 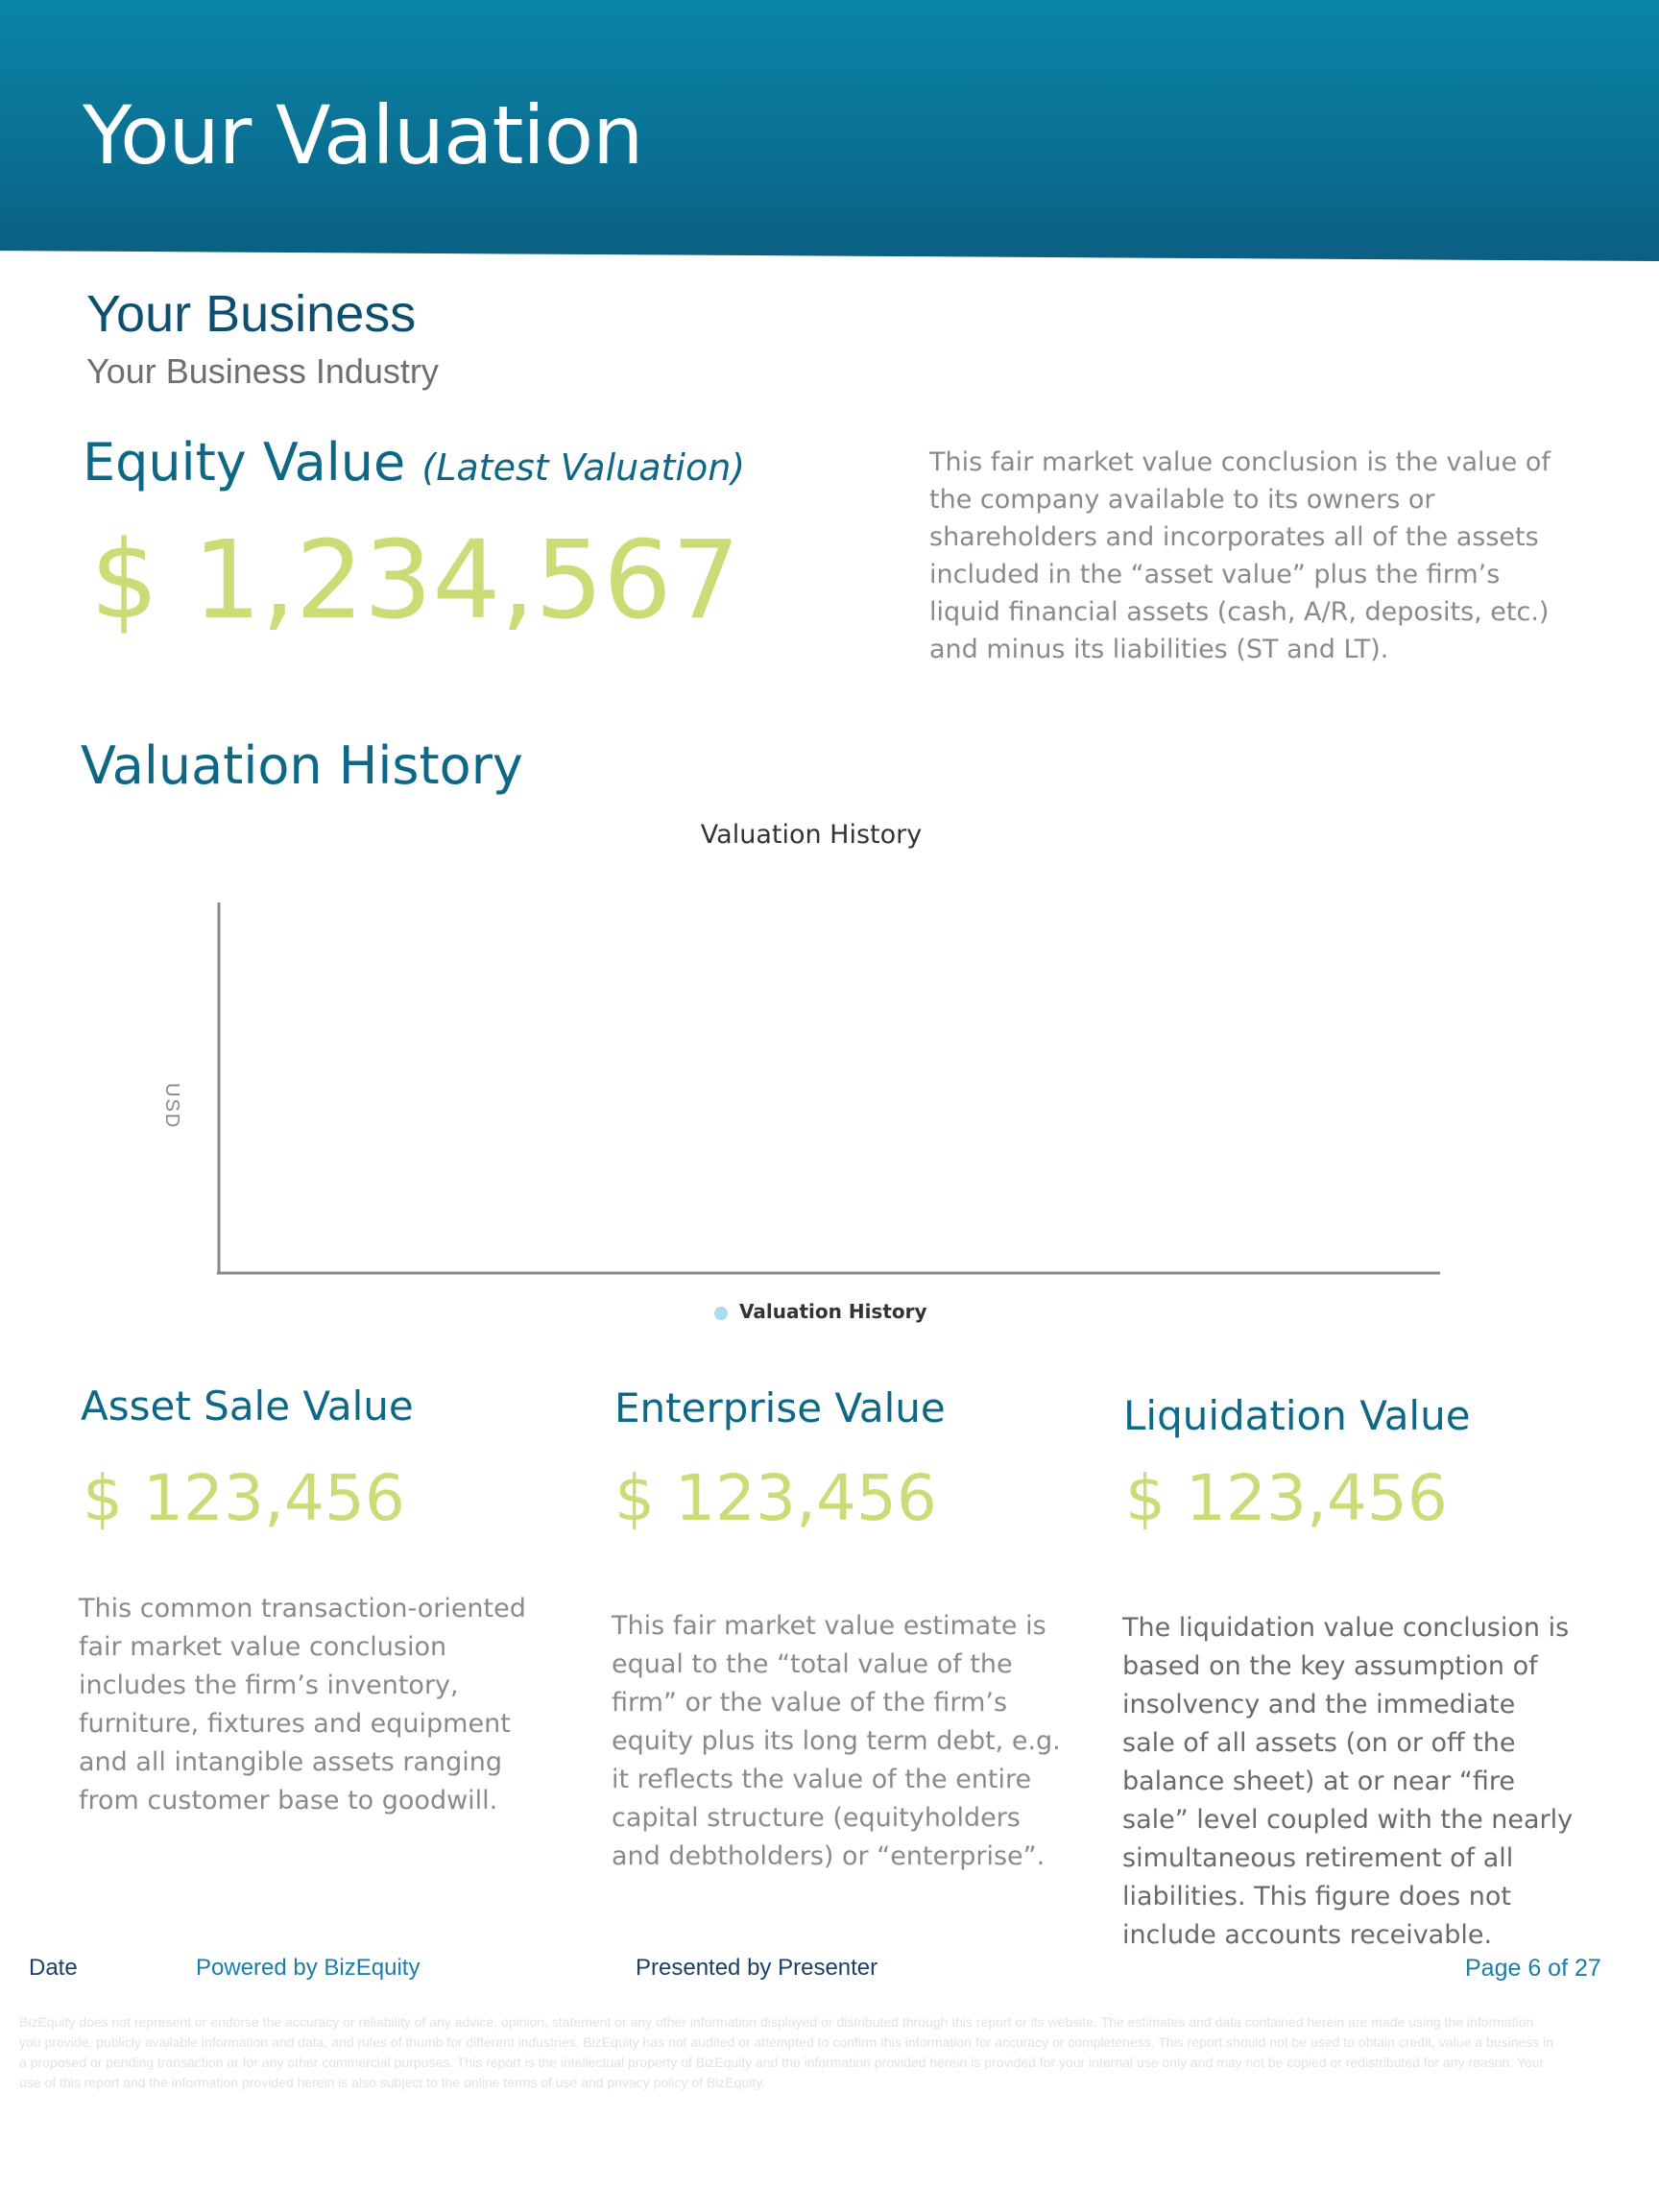 What do you see at coordinates (833, 1311) in the screenshot?
I see `legend-label: Valuation History` at bounding box center [833, 1311].